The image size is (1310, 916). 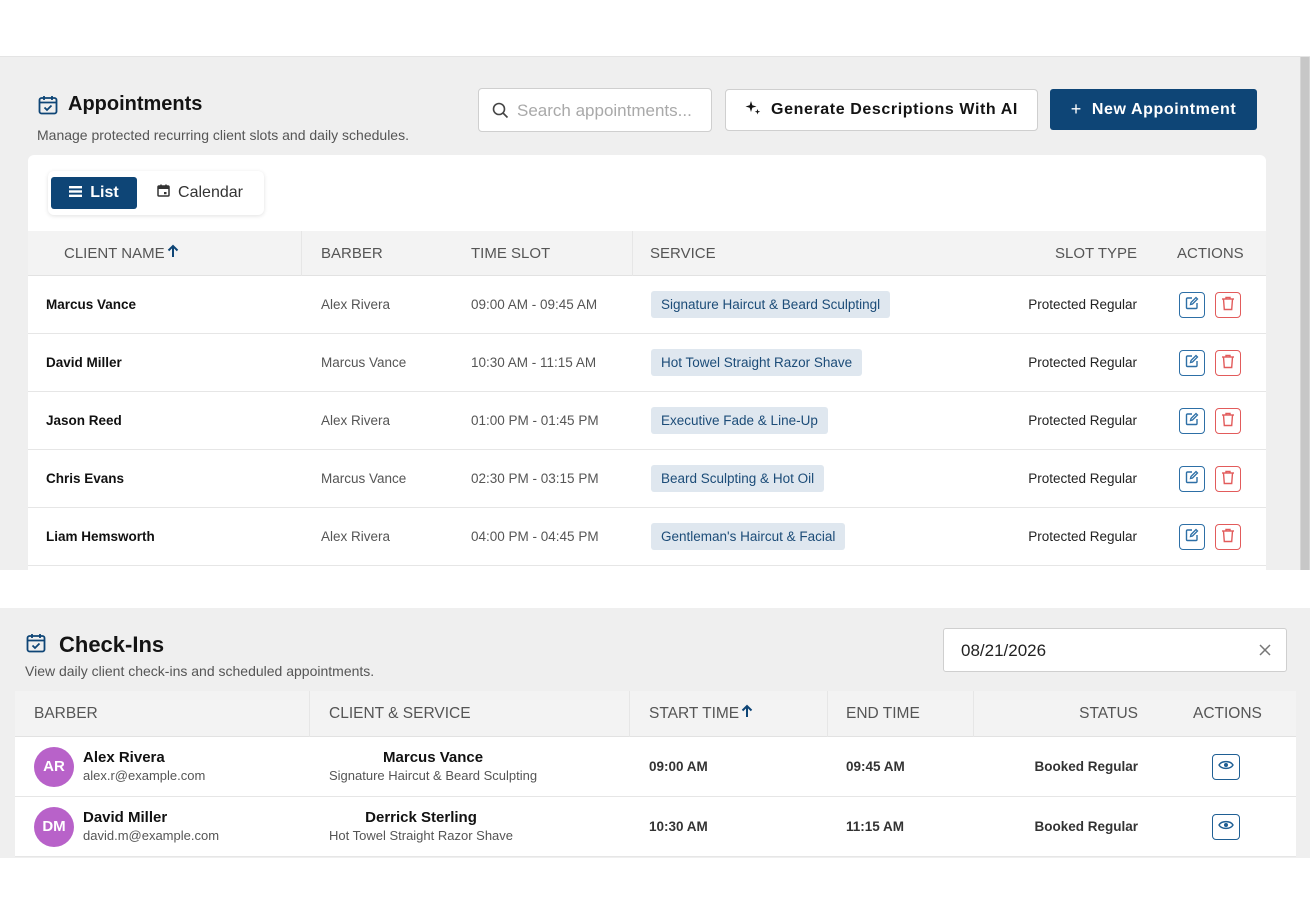 I want to click on barber-email: david.m@example.com, so click(x=151, y=835).